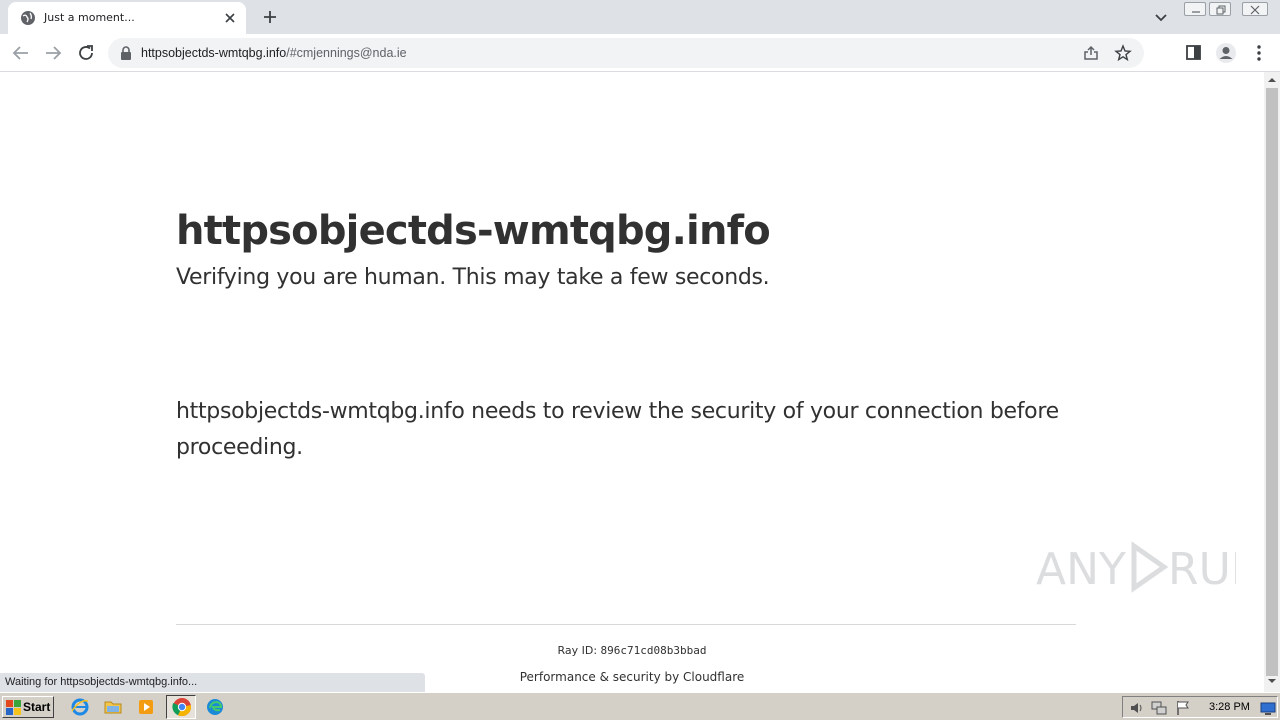  Describe the element at coordinates (1137, 708) in the screenshot. I see `volume-icon` at that location.